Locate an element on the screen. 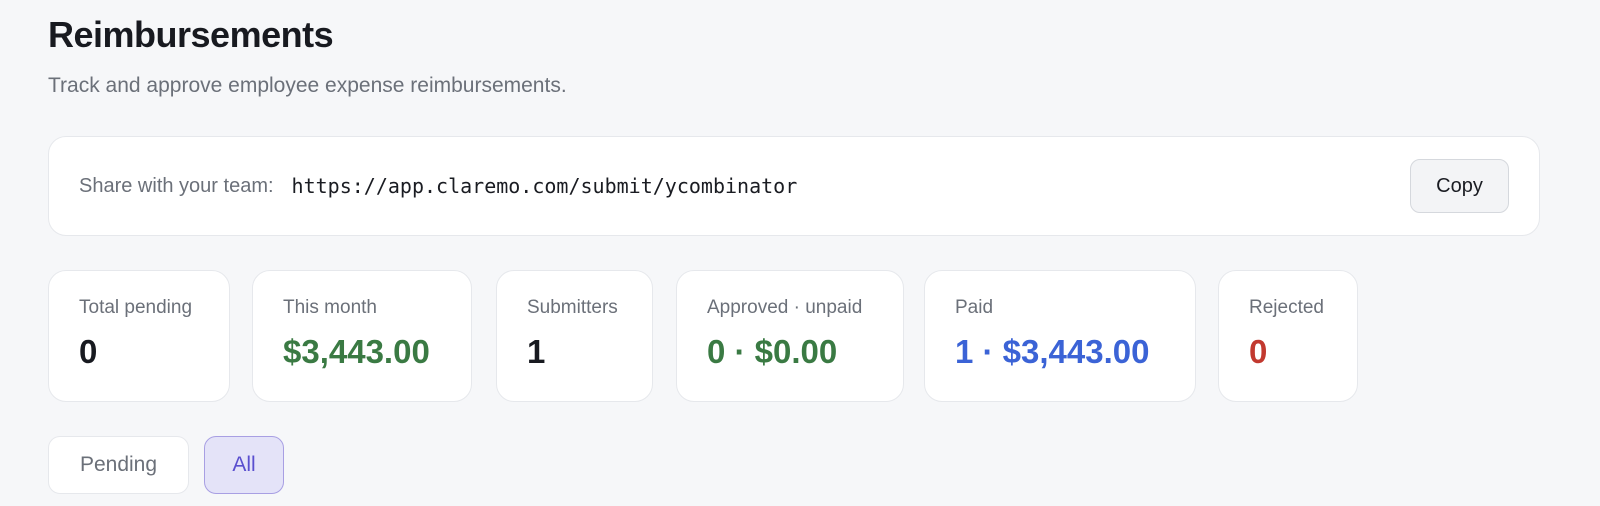  tab-pending: Pending is located at coordinates (118, 465).